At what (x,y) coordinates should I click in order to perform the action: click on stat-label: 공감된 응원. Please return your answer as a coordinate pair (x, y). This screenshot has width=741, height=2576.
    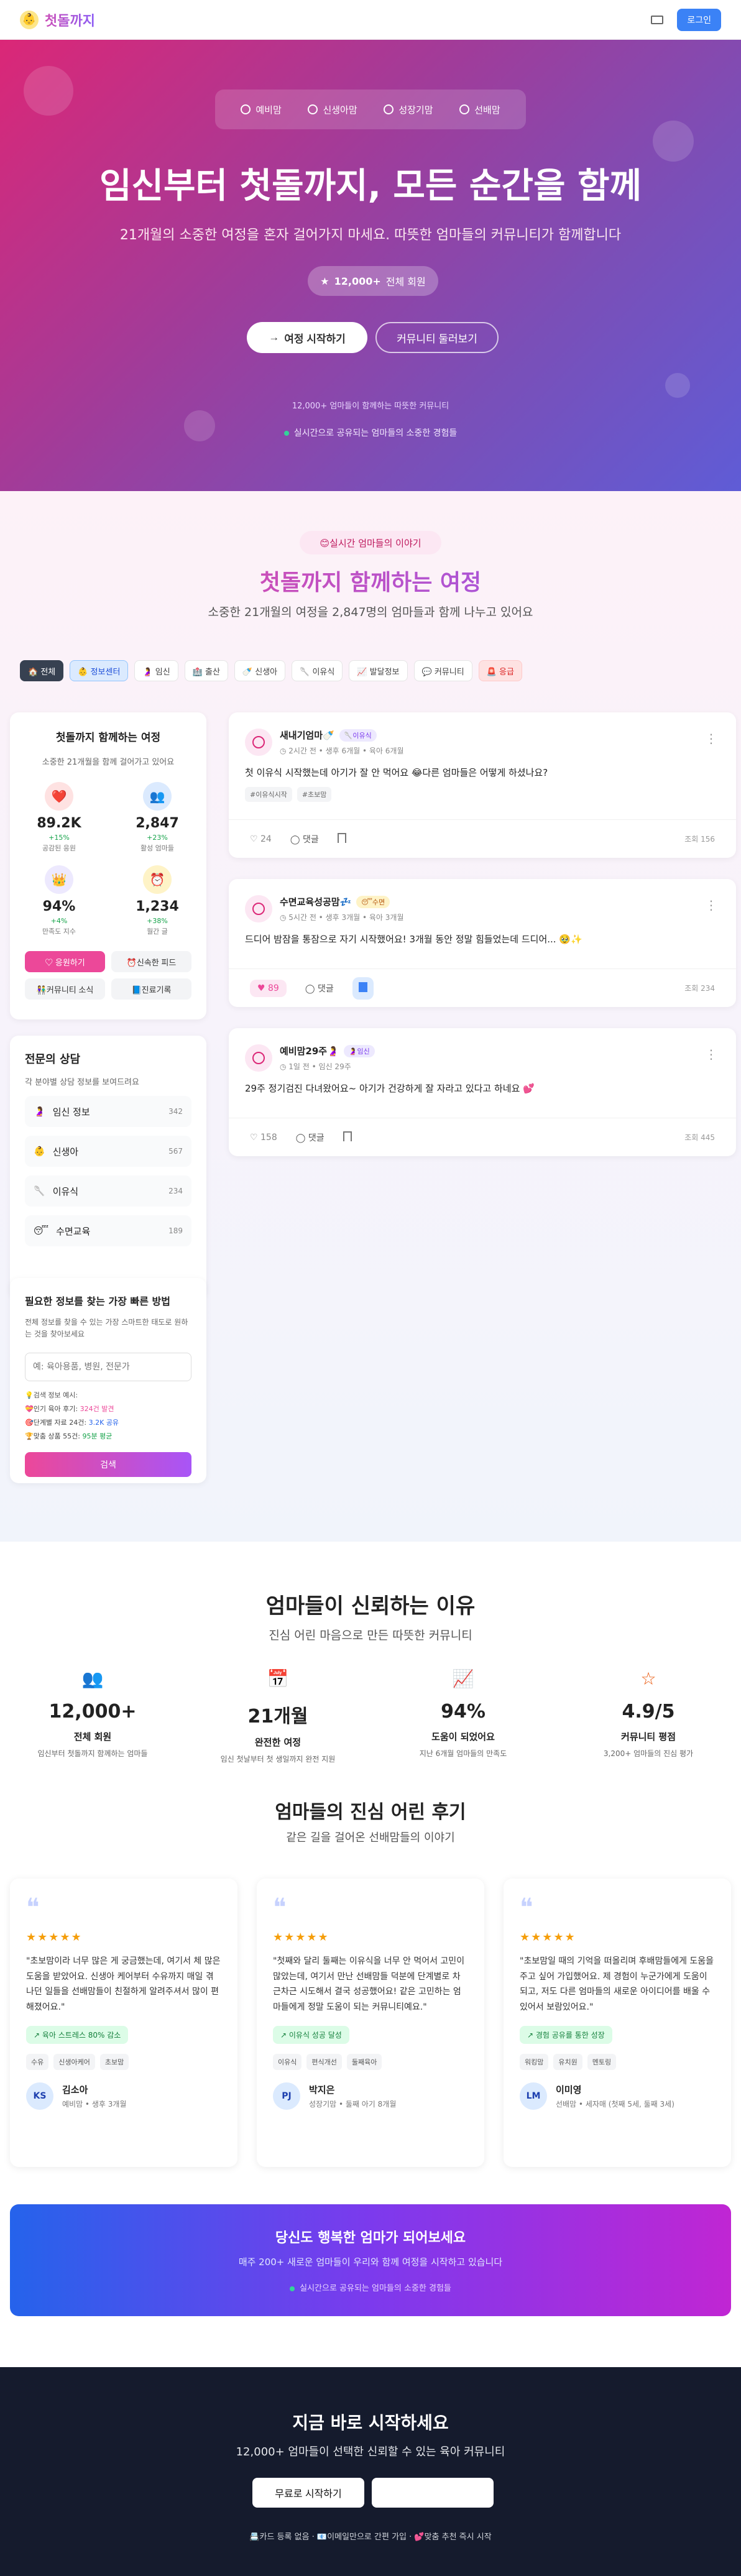
    Looking at the image, I should click on (59, 848).